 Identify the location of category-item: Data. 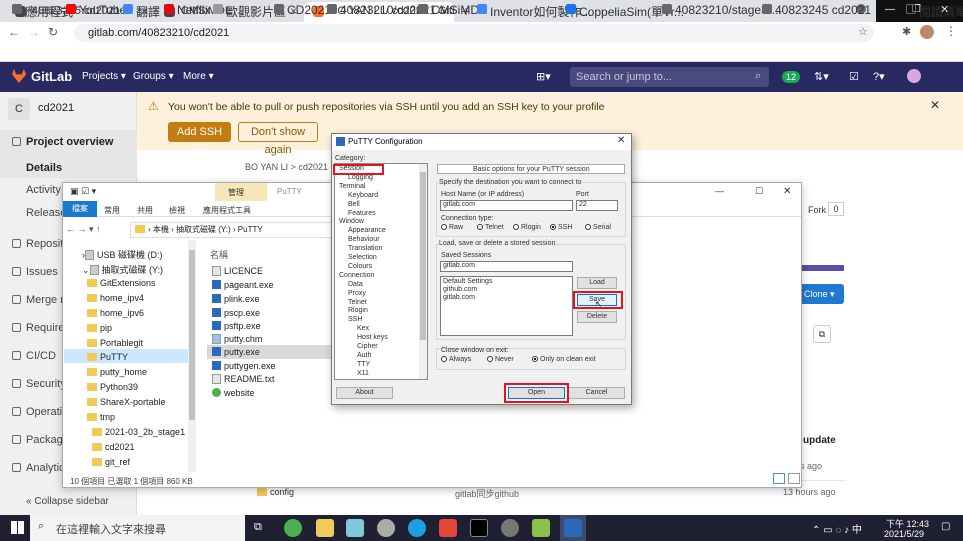
(355, 284).